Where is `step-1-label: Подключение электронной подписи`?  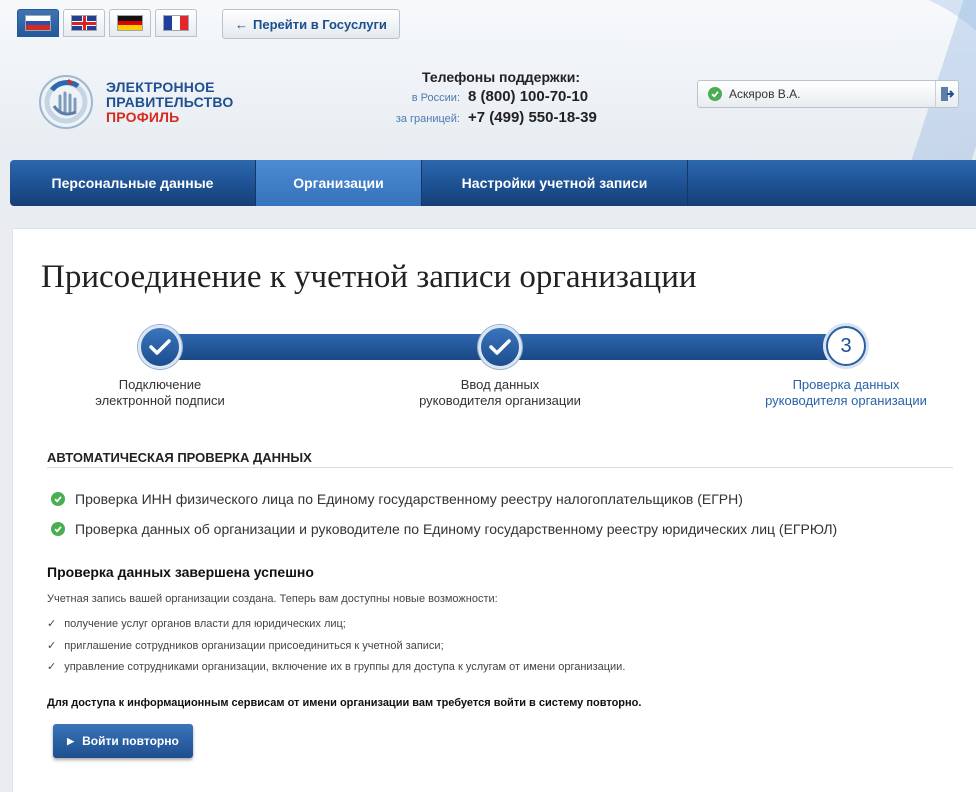
step-1-label: Подключение электронной подписи is located at coordinates (160, 393).